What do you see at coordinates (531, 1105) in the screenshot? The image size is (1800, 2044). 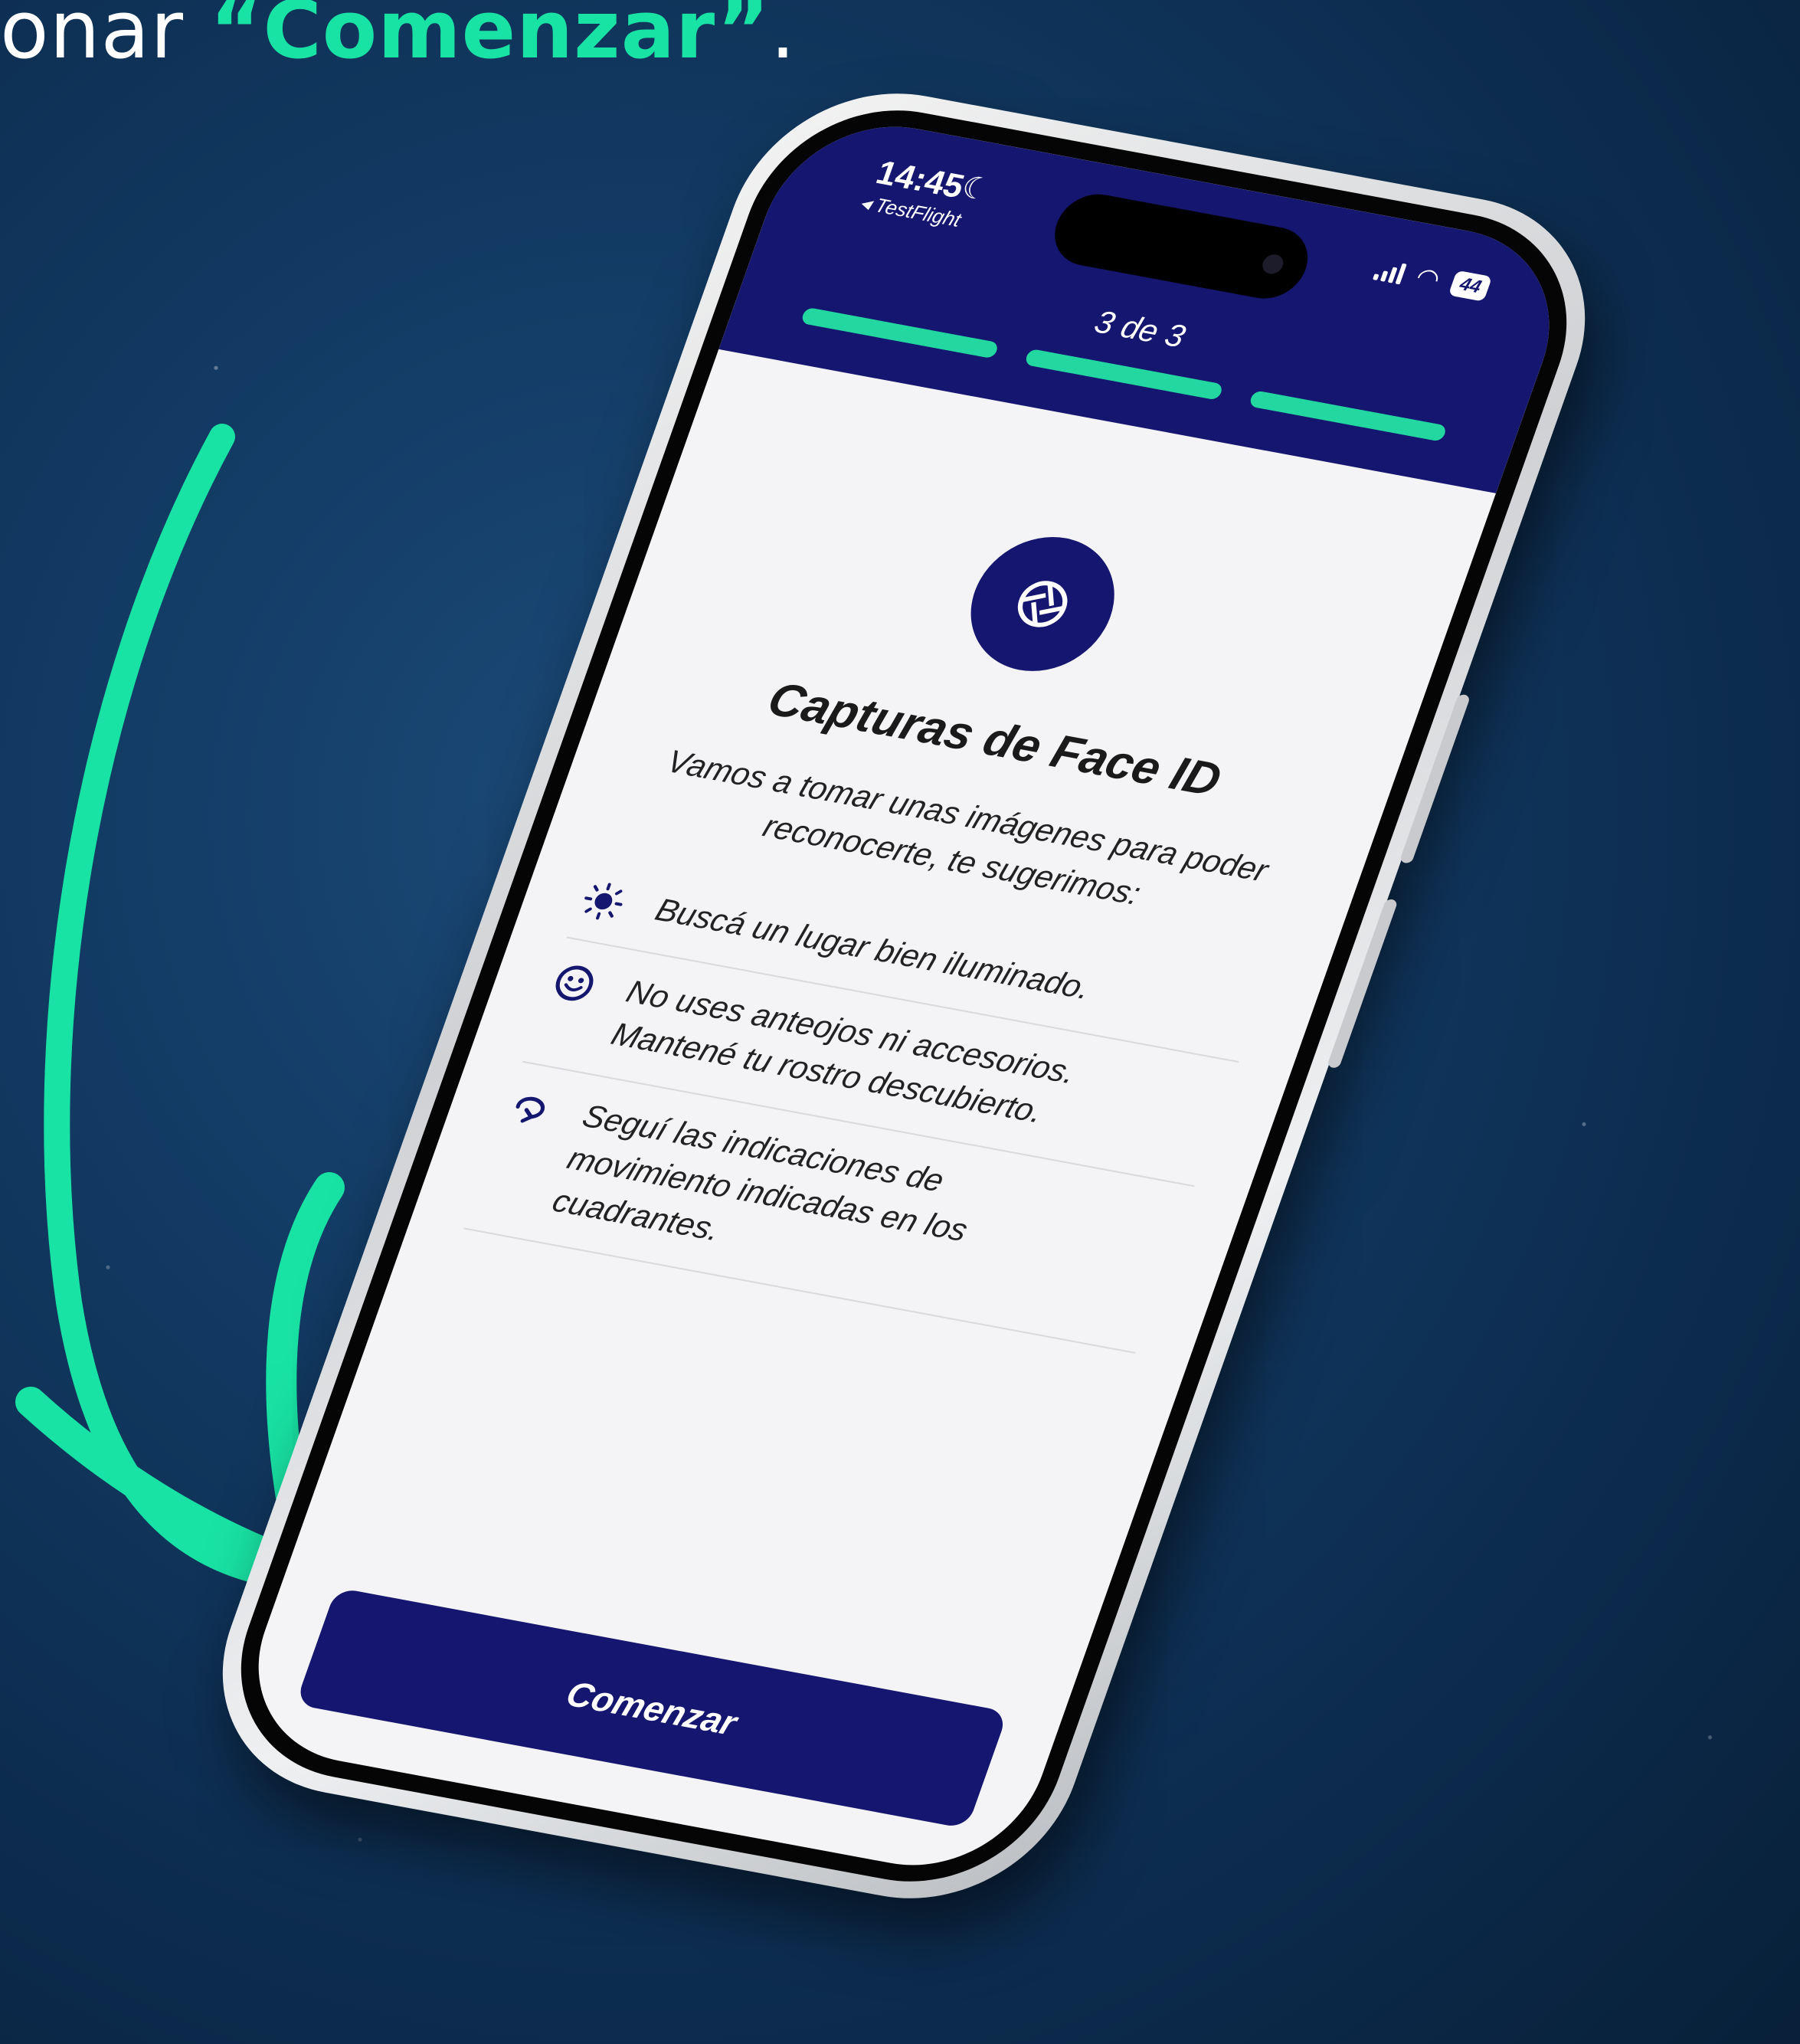 I see `rotate-arrow-icon` at bounding box center [531, 1105].